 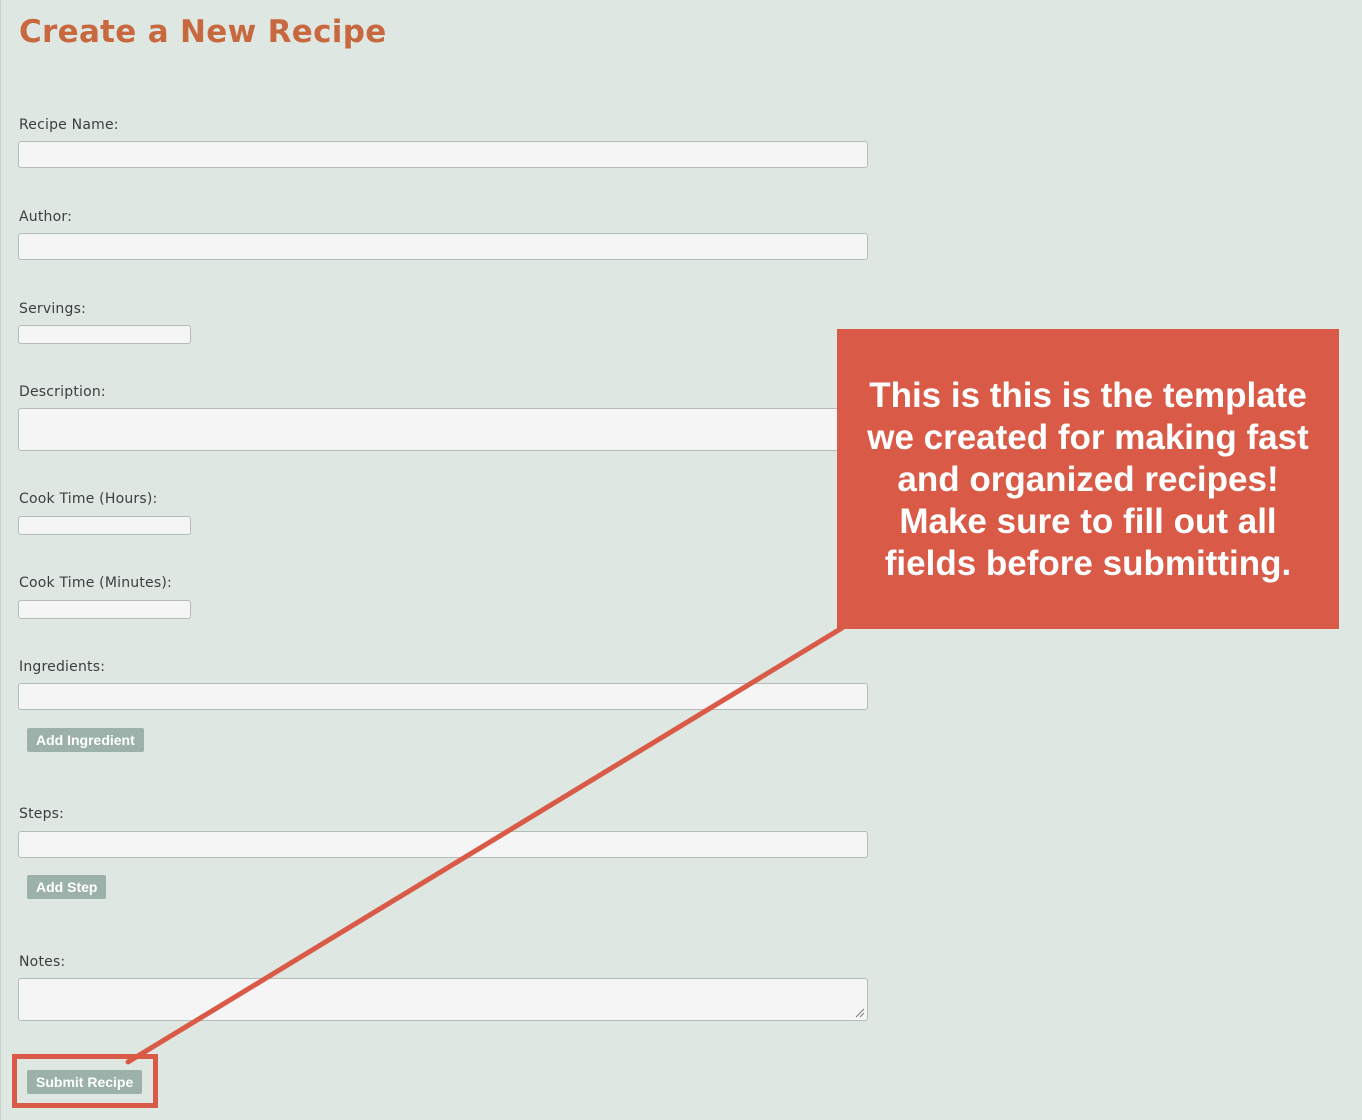 I want to click on cook-time-hours-label: Cook Time (Hours):, so click(x=88, y=499).